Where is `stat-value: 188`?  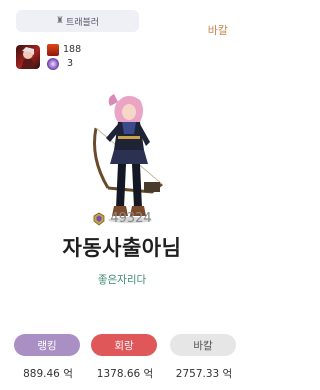
stat-value: 188 is located at coordinates (72, 49).